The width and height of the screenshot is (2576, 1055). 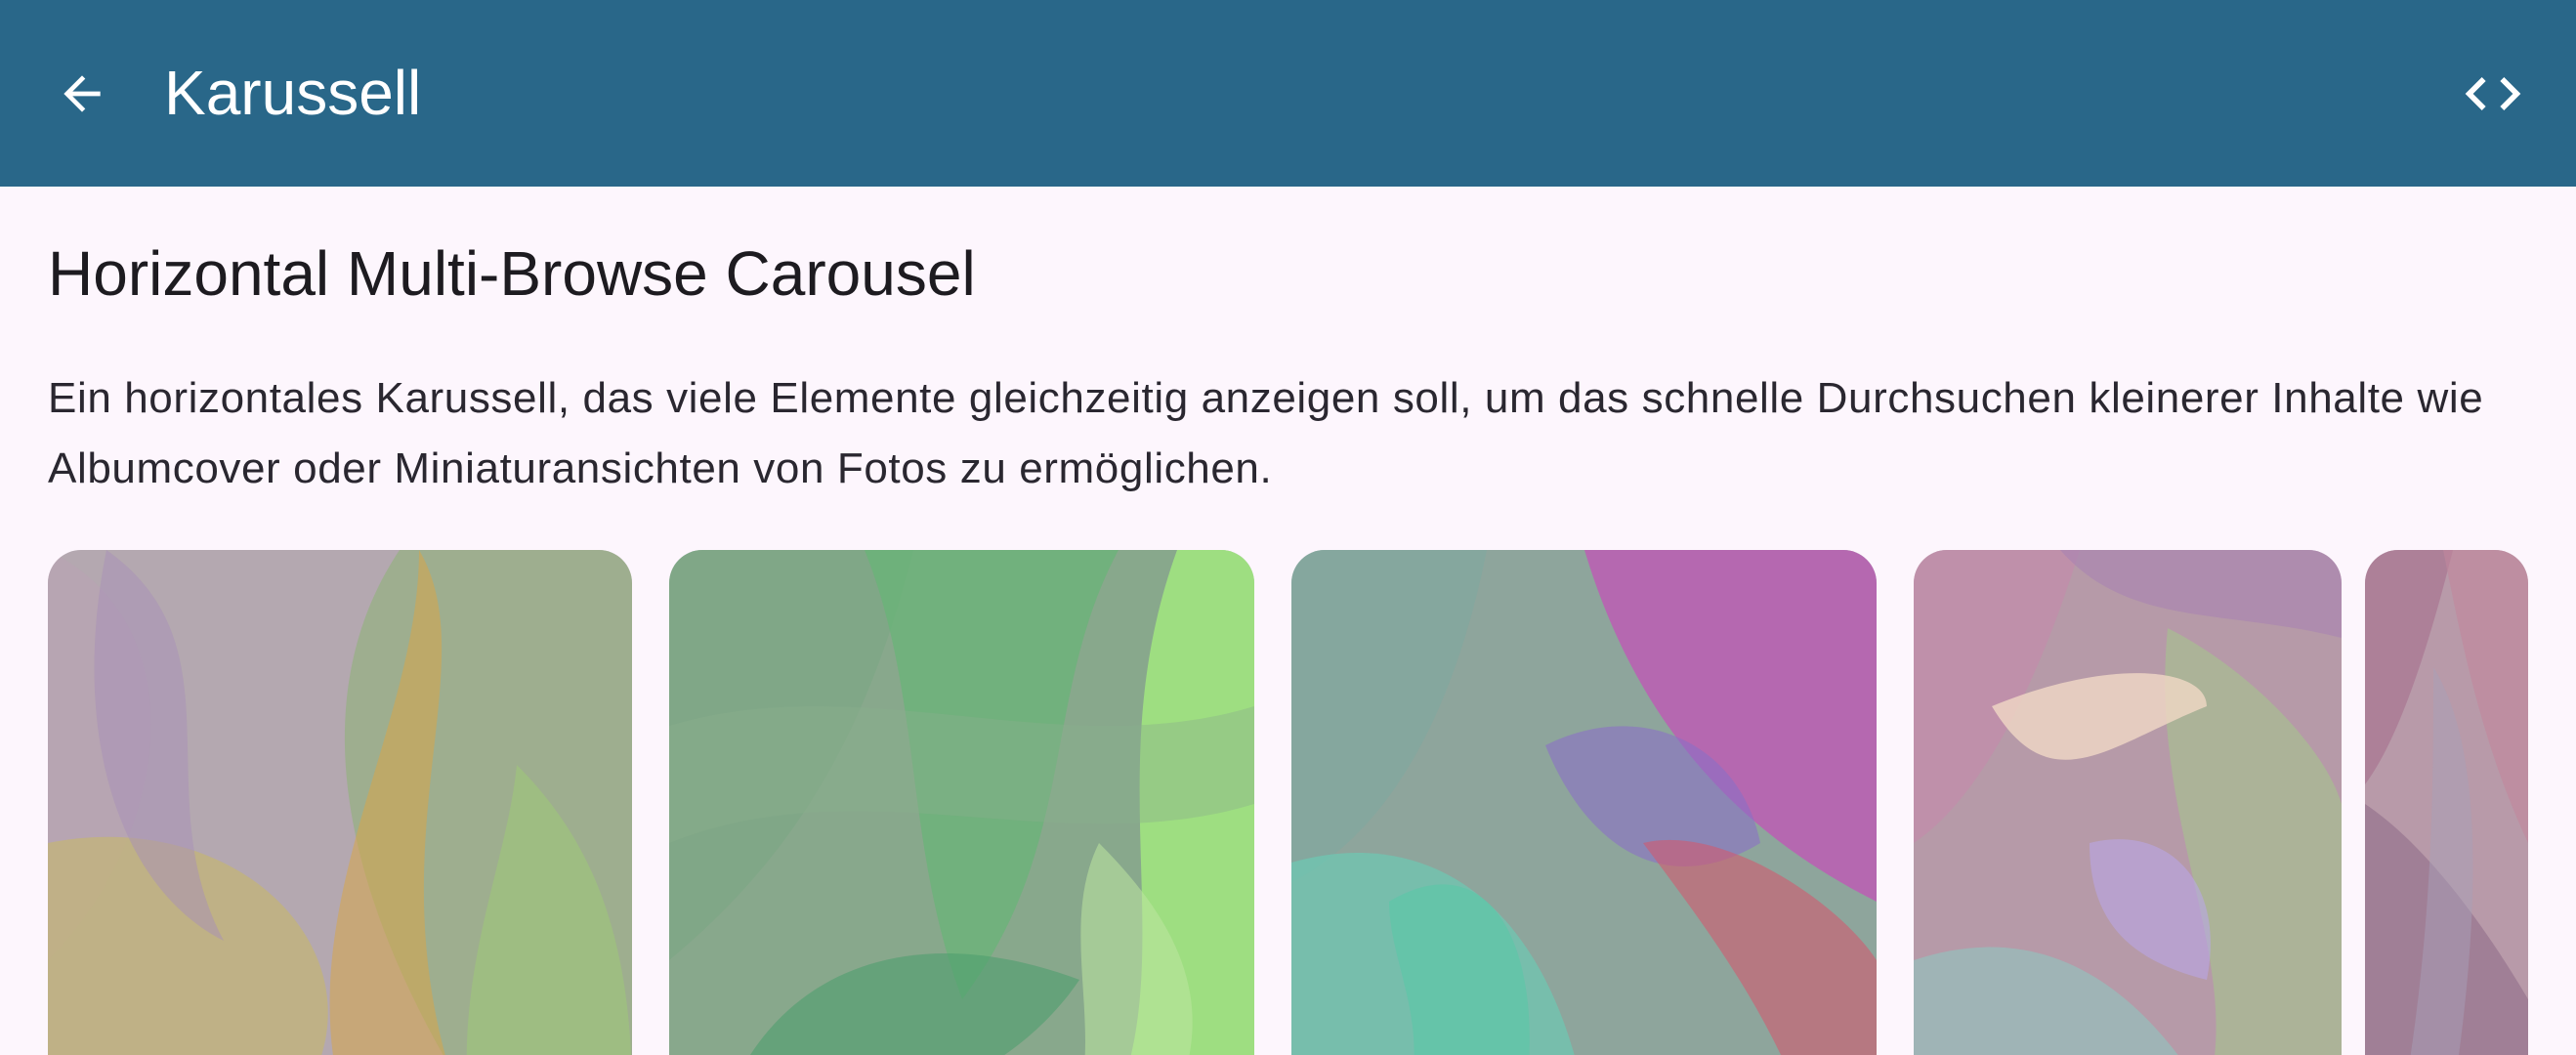 I want to click on back-button, so click(x=82, y=94).